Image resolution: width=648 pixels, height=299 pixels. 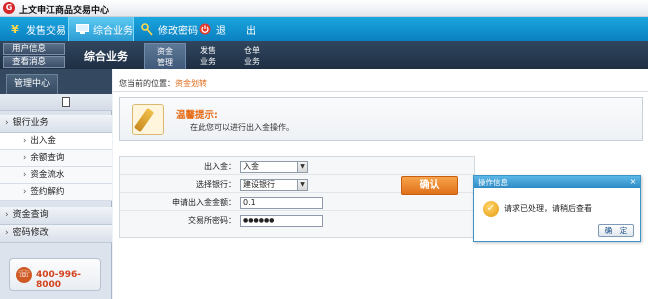 What do you see at coordinates (381, 119) in the screenshot?
I see `tip-box: 温馨提示: 在此您可以进行出入金操作。` at bounding box center [381, 119].